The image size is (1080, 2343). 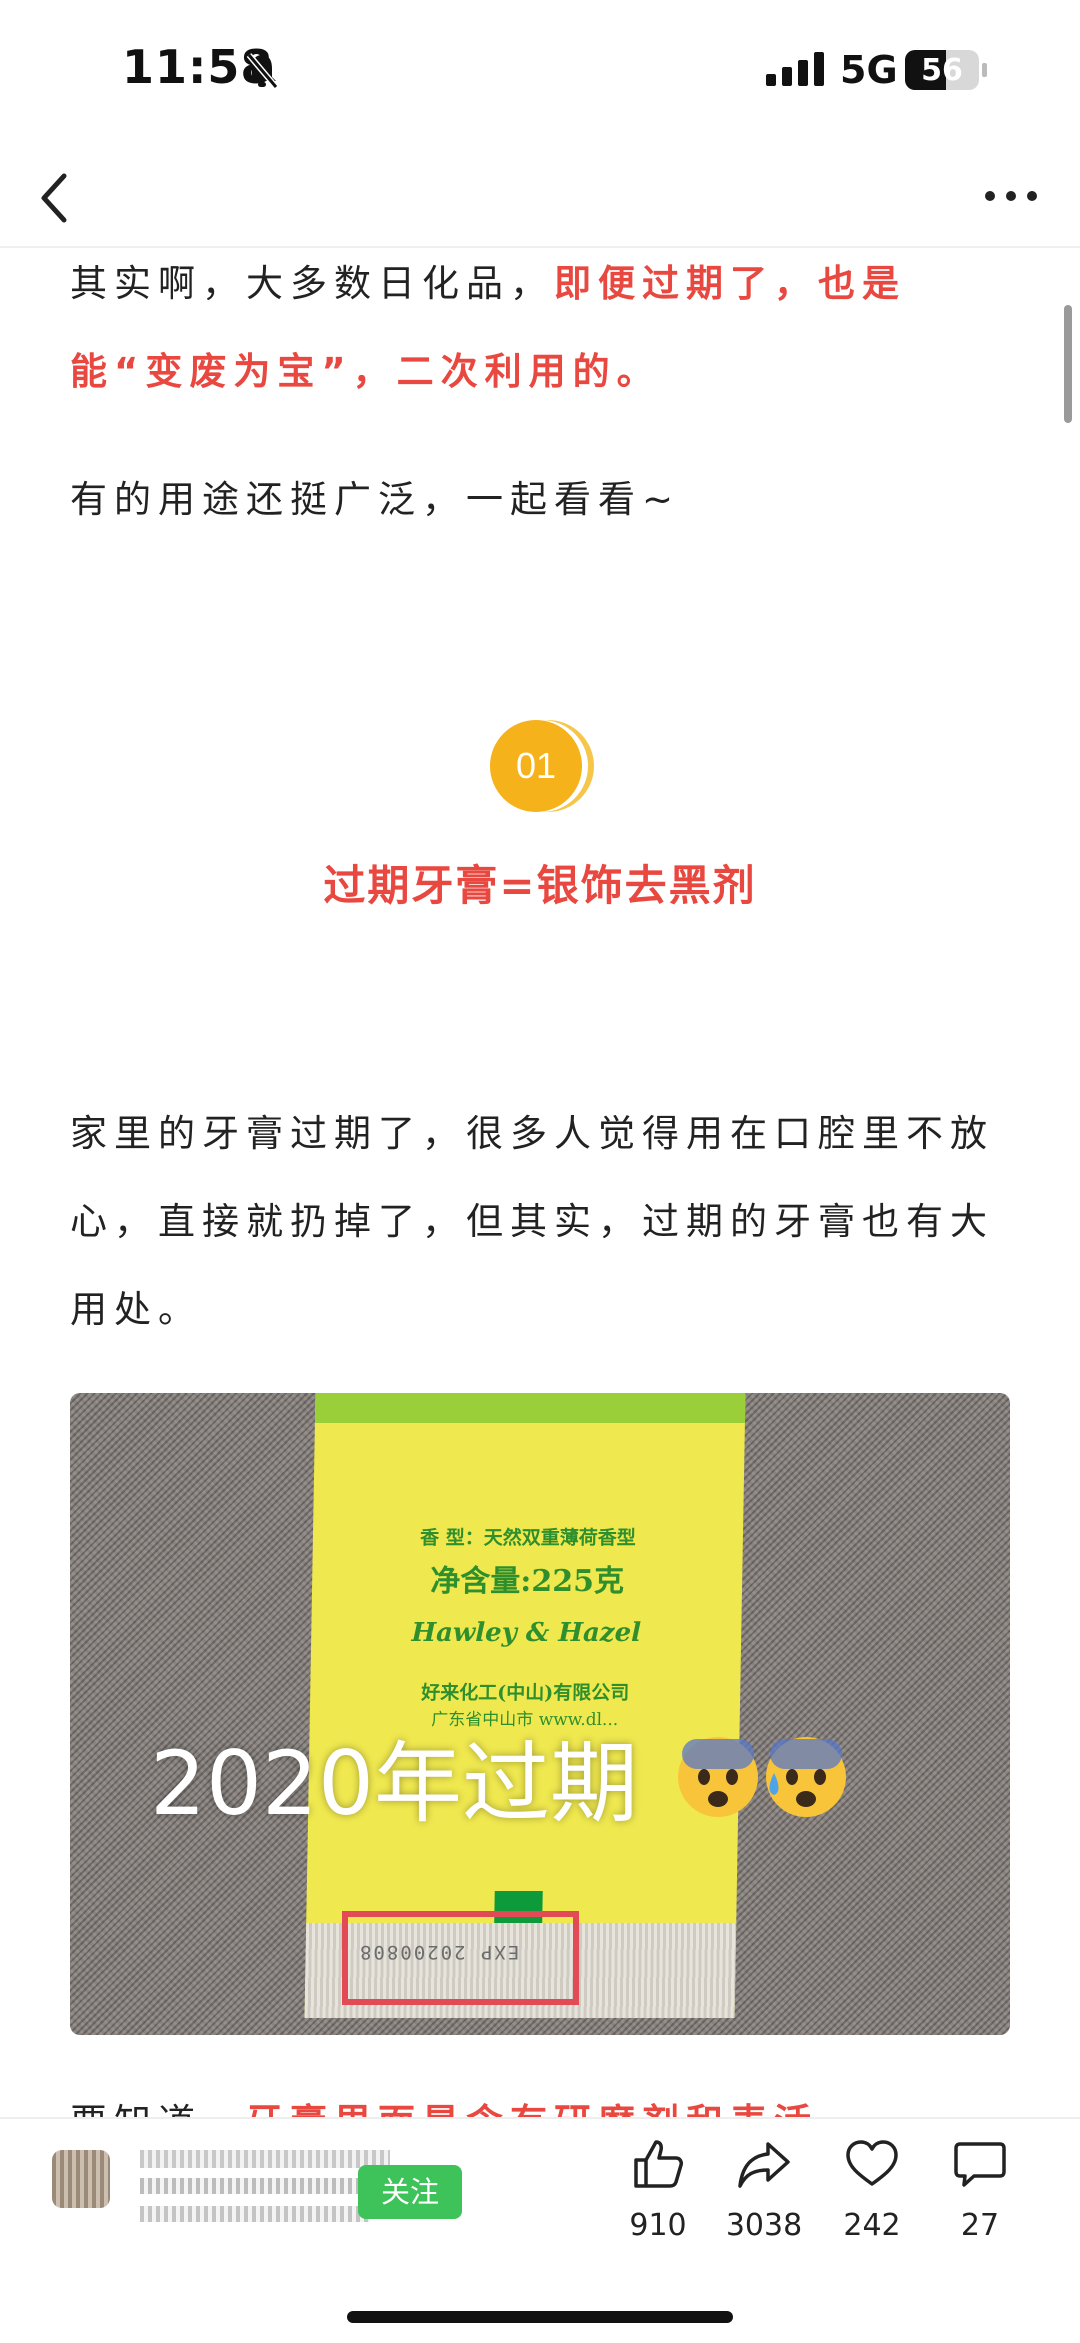 I want to click on heart-icon, so click(x=872, y=2163).